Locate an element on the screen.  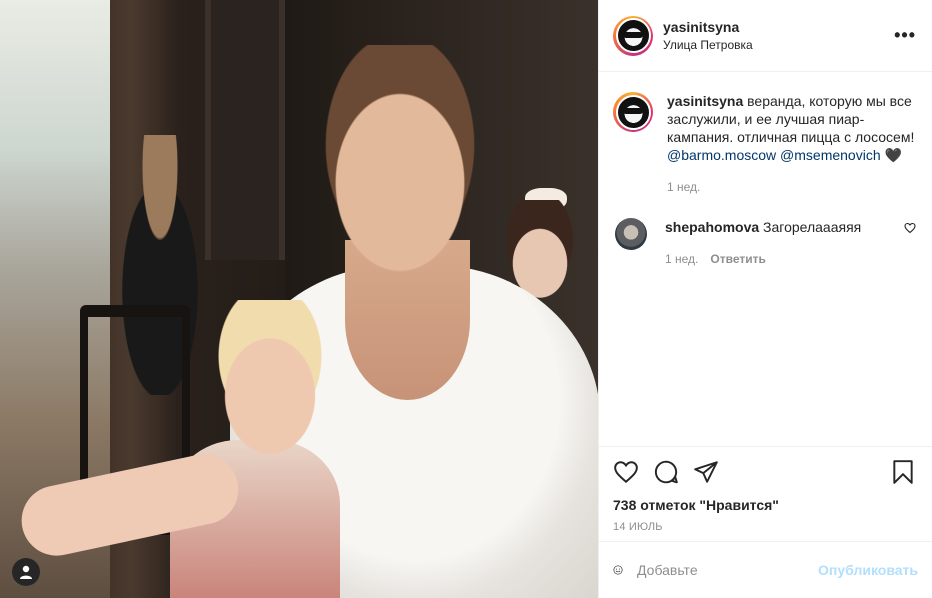
reply-button: Ответить is located at coordinates (737, 259).